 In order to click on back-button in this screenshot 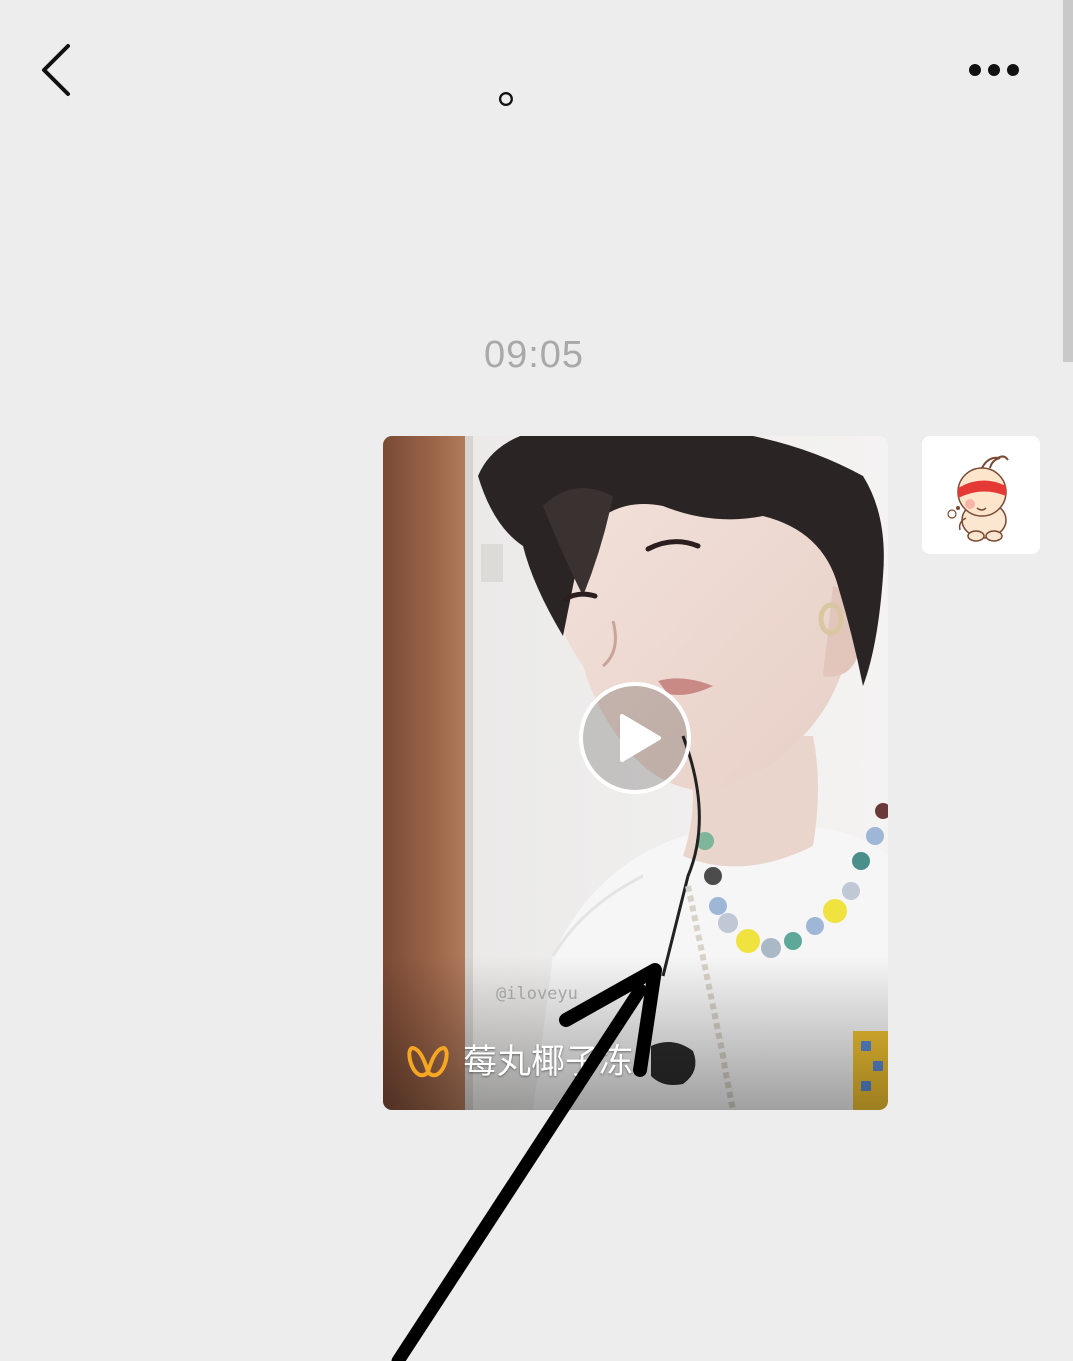, I will do `click(60, 70)`.